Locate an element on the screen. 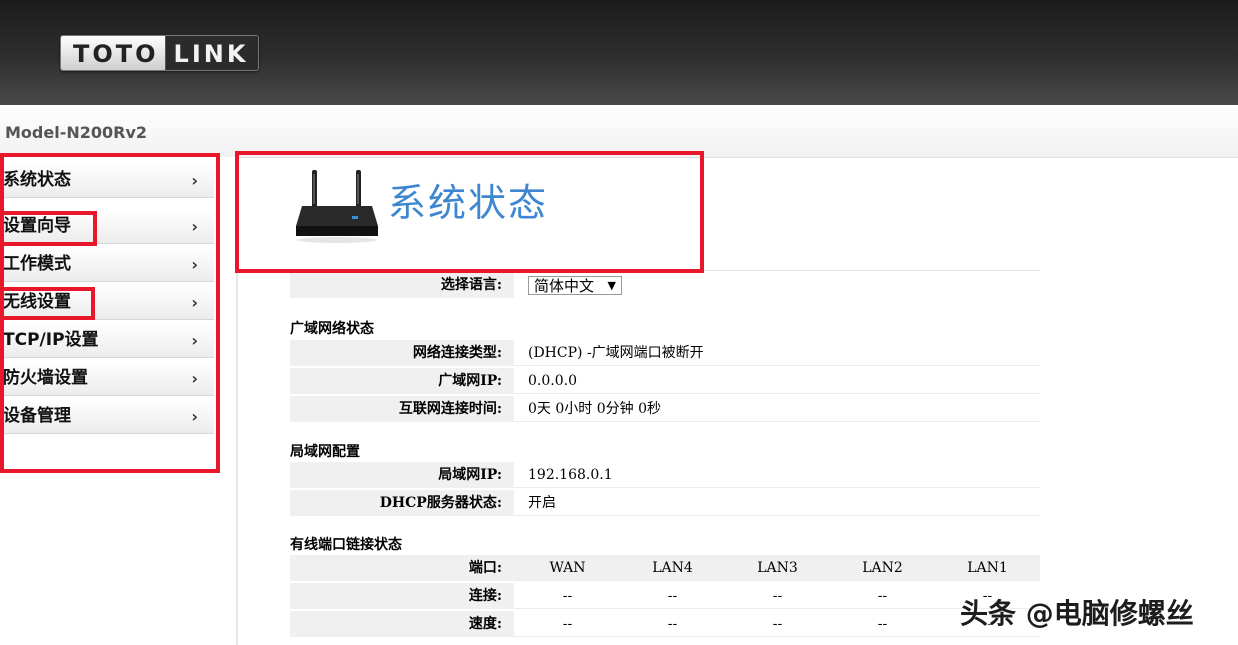 This screenshot has width=1238, height=645. row-value: 0天 0小时 0分钟 0秒 is located at coordinates (594, 409).